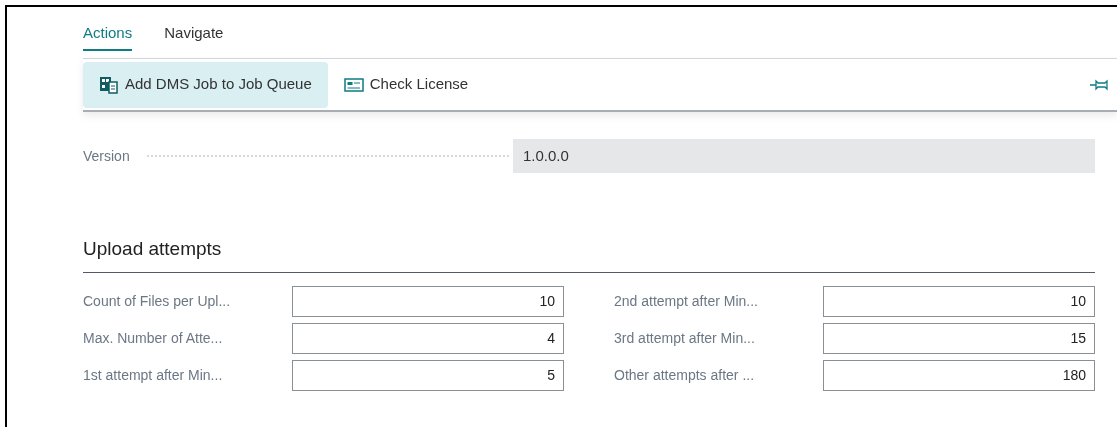 Image resolution: width=1117 pixels, height=427 pixels. What do you see at coordinates (804, 156) in the screenshot?
I see `version-field: 1.0.0.0` at bounding box center [804, 156].